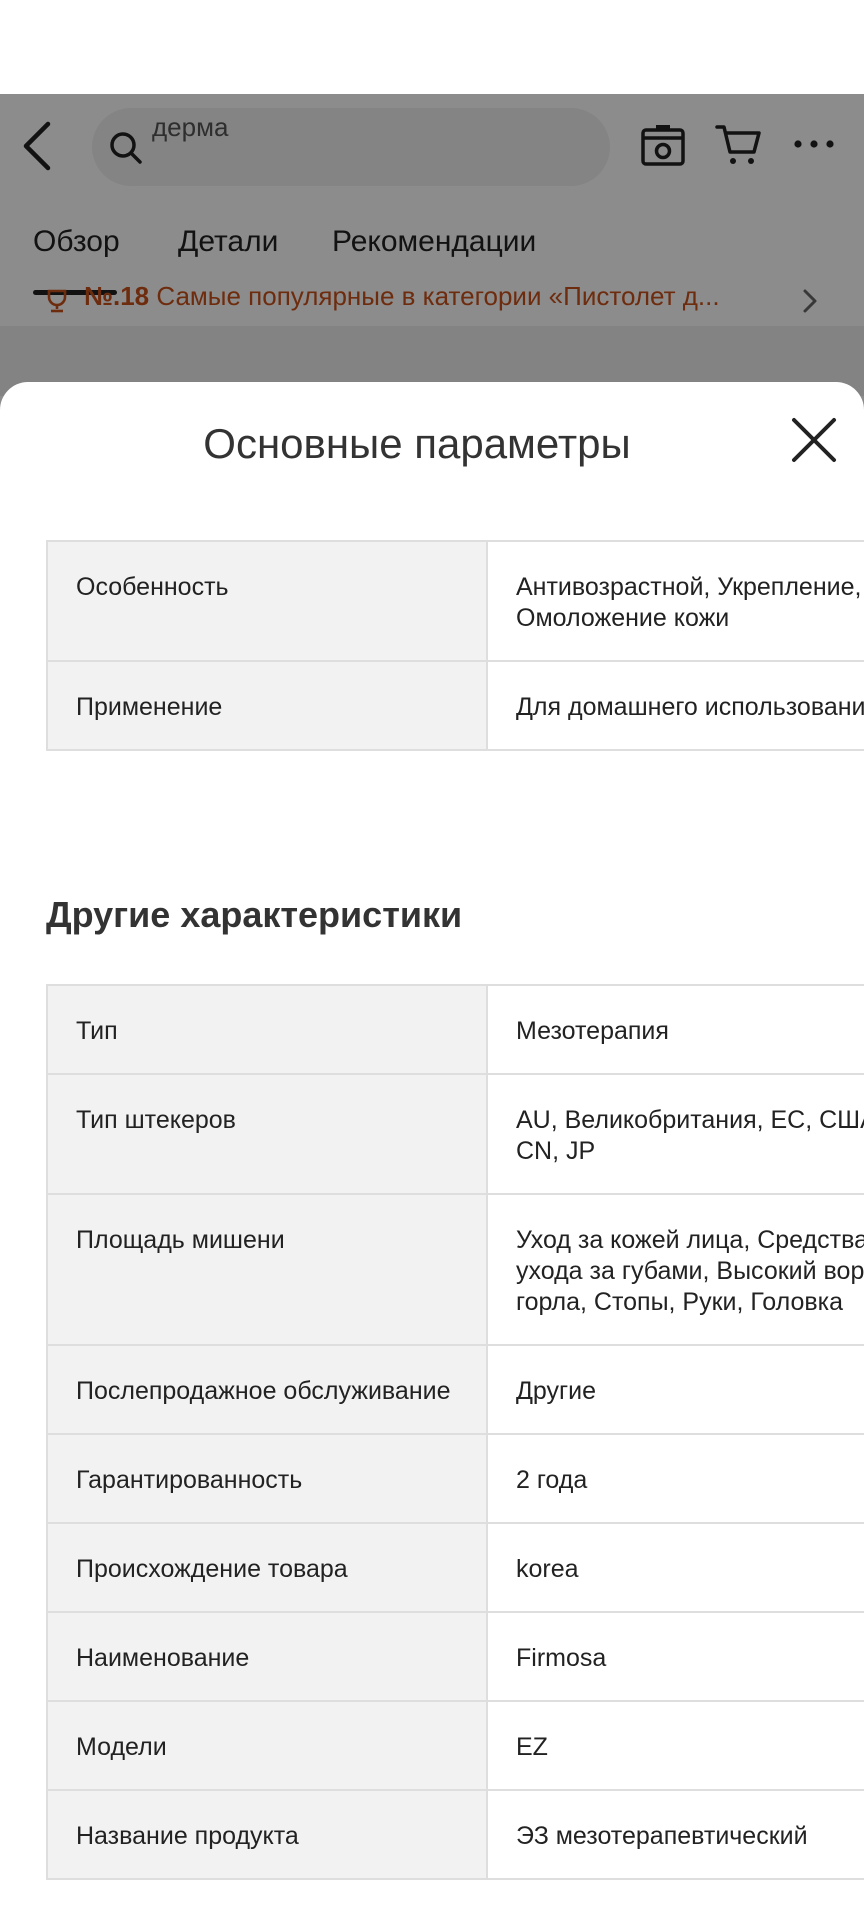  Describe the element at coordinates (432, 47) in the screenshot. I see `status-bar` at that location.